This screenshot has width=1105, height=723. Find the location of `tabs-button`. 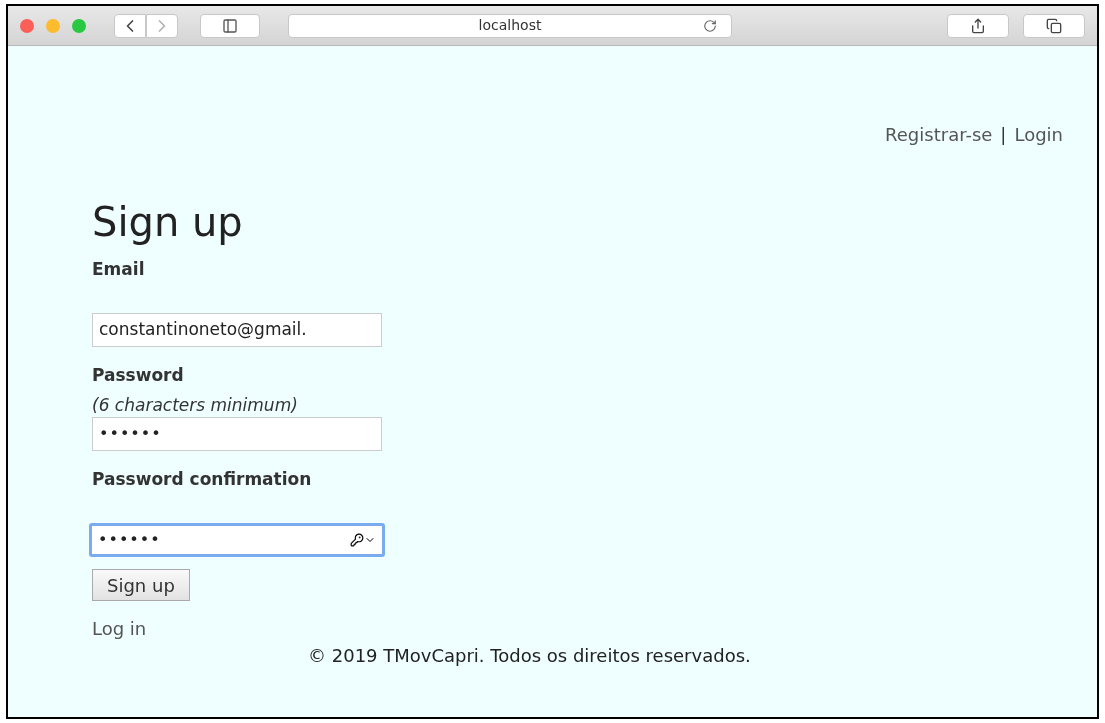

tabs-button is located at coordinates (1054, 25).